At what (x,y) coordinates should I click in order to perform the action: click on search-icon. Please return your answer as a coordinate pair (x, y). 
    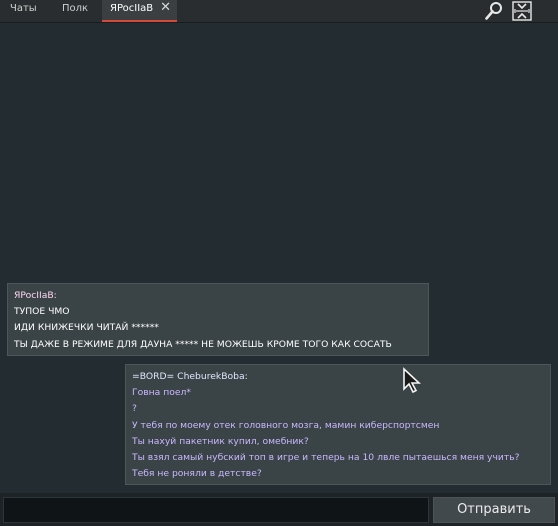
    Looking at the image, I should click on (494, 11).